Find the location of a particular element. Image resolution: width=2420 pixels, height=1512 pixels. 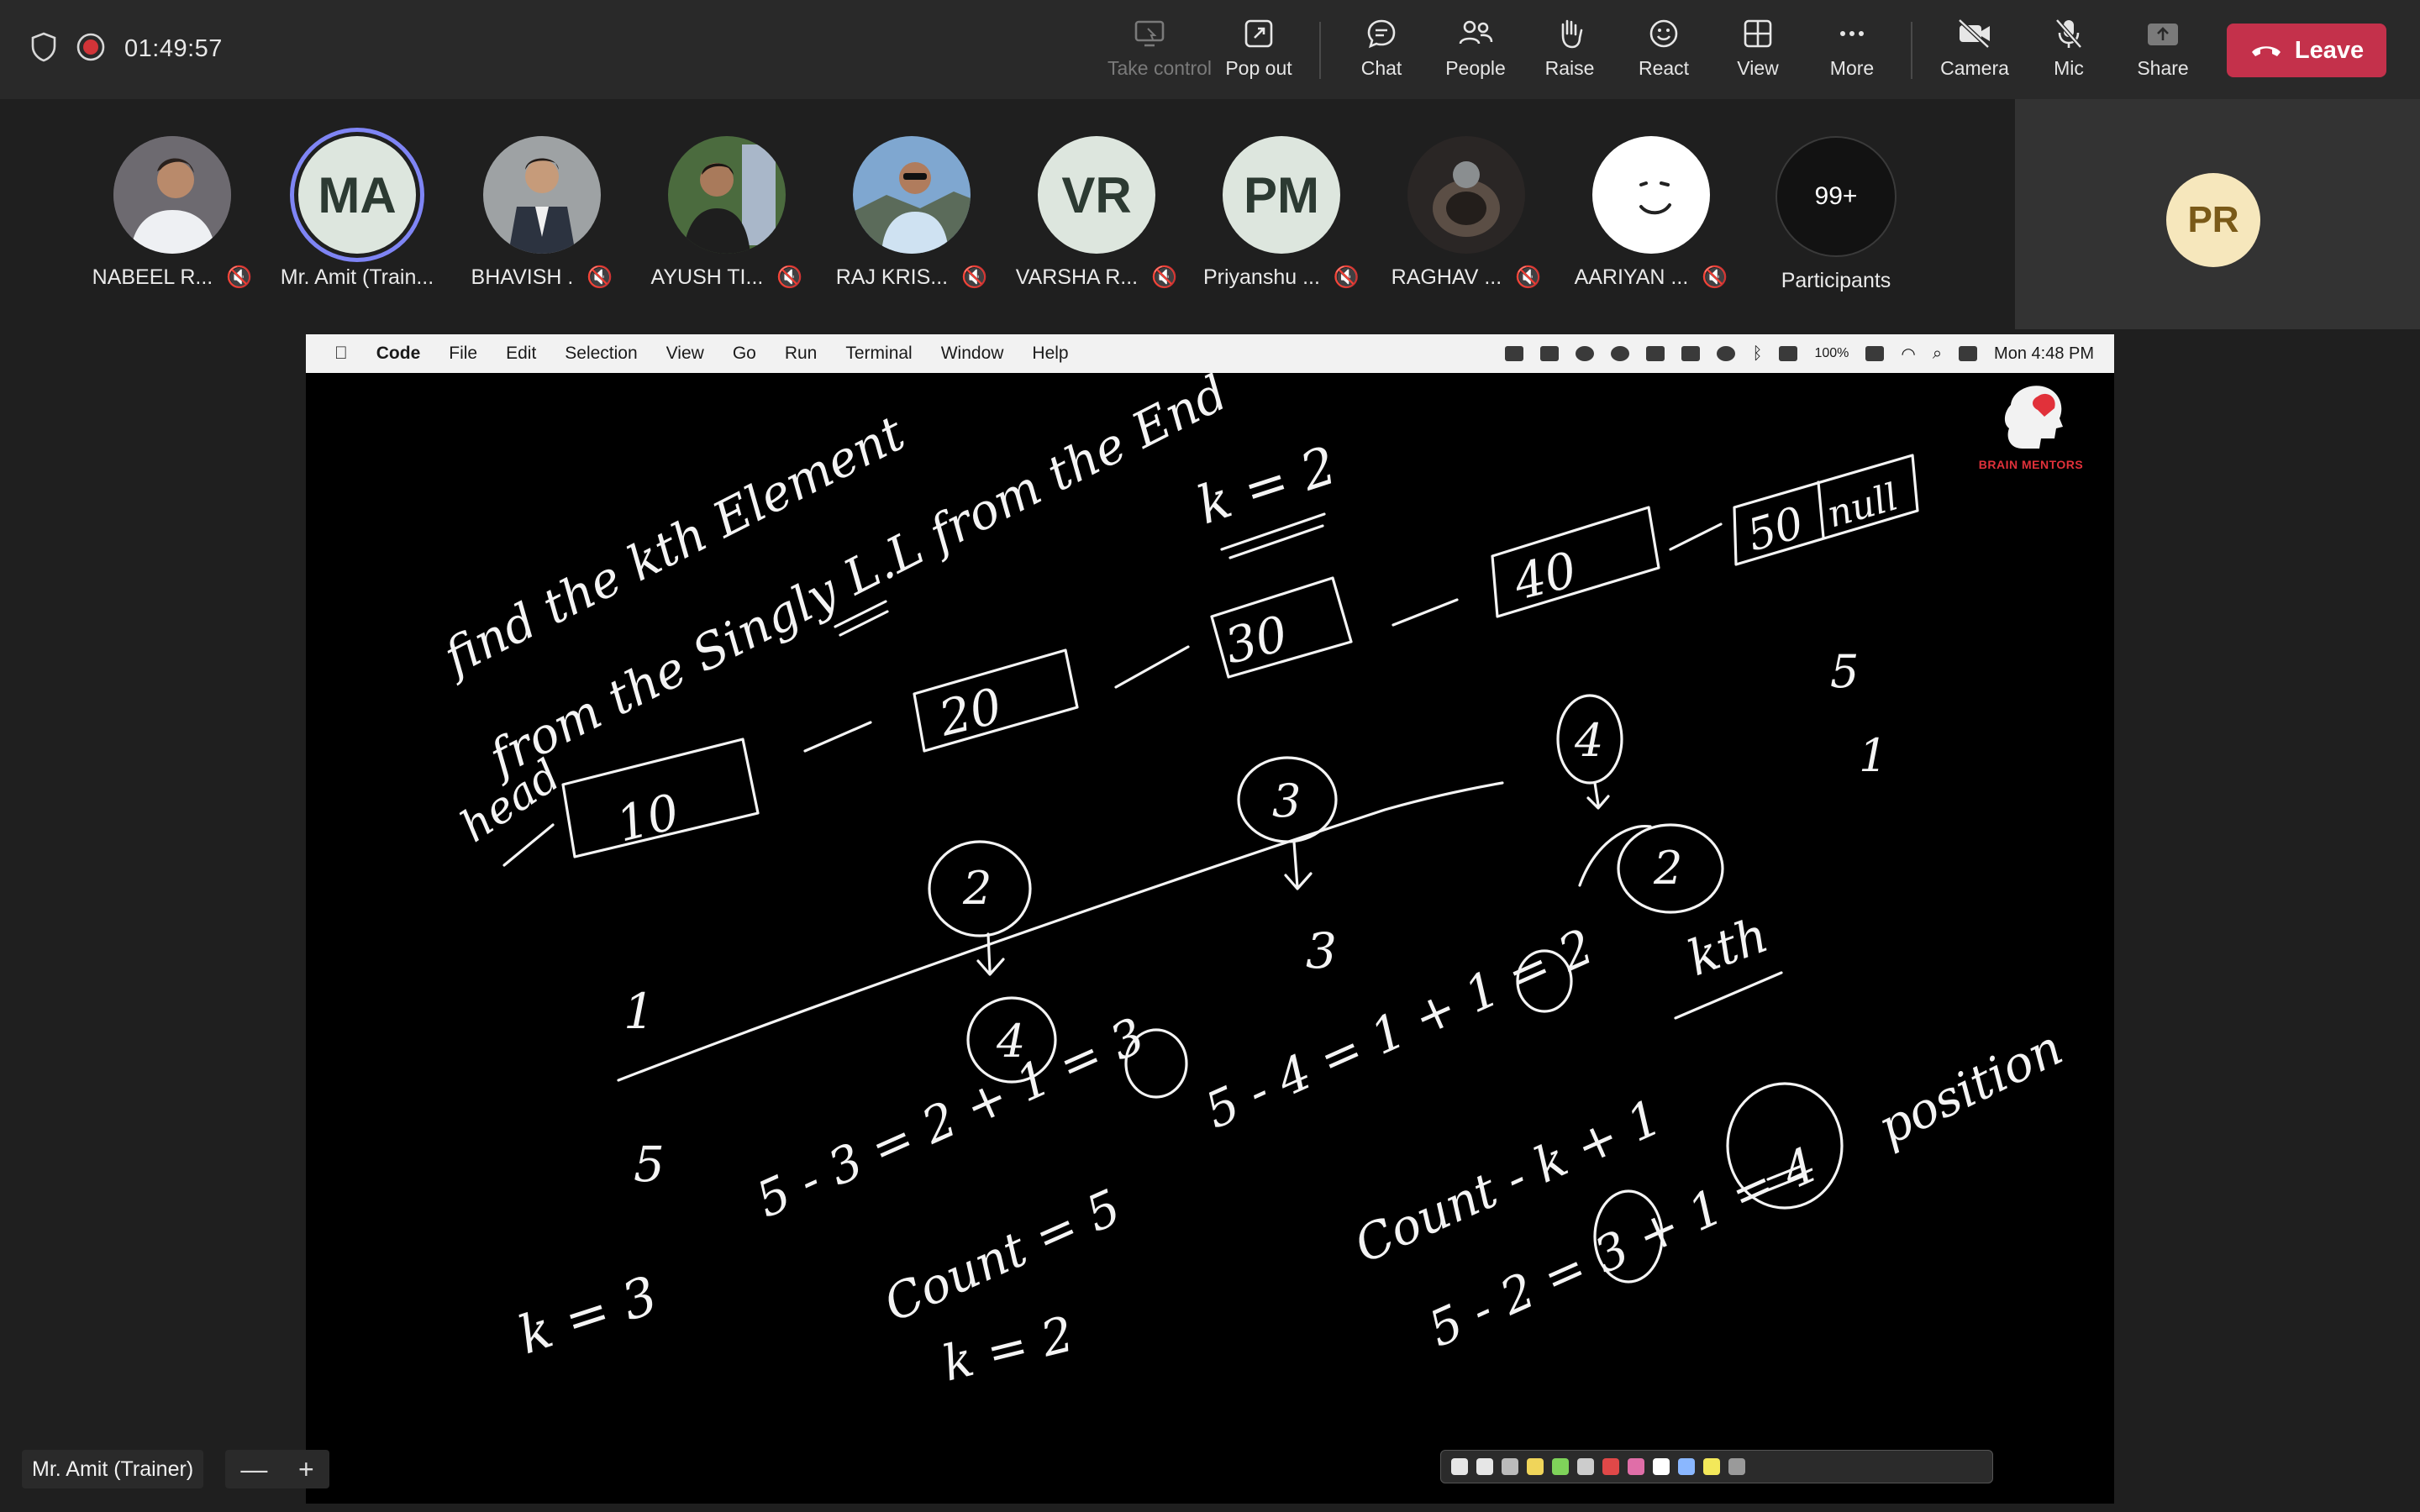

side-note: 1 is located at coordinates (1873, 755).